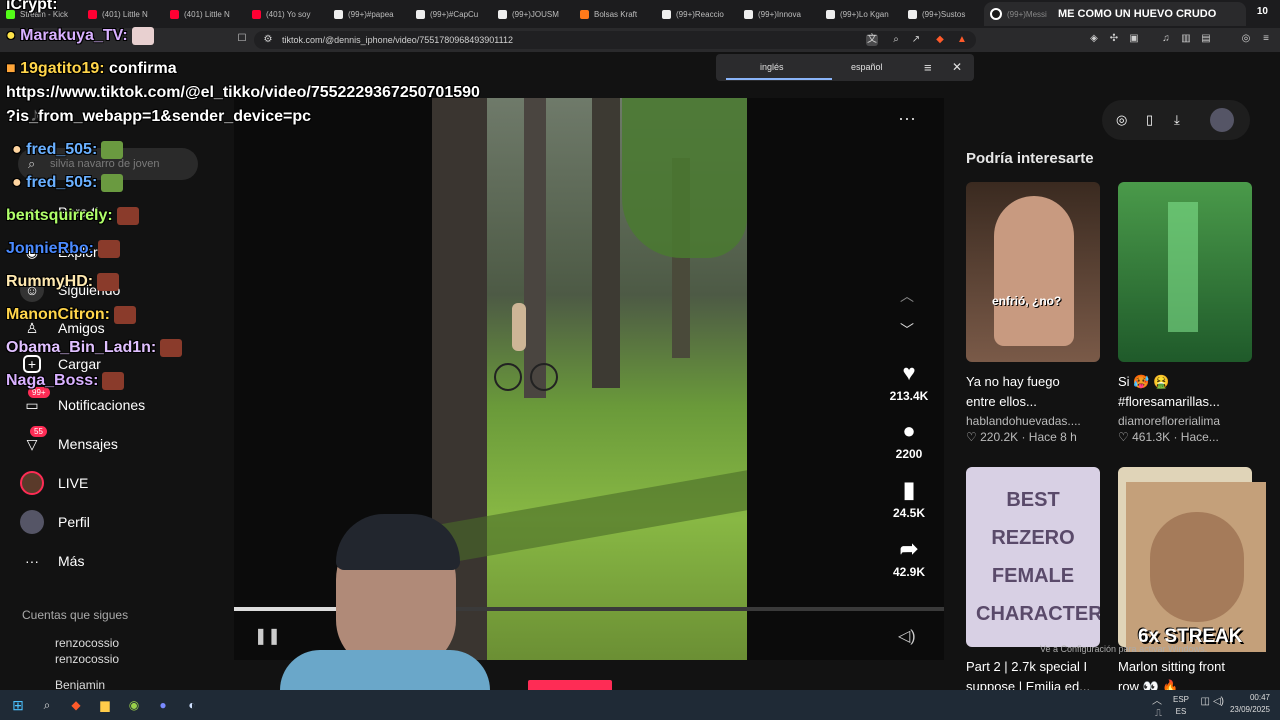 The width and height of the screenshot is (1280, 720). What do you see at coordinates (1206, 39) in the screenshot?
I see `wallet-icon: ▤` at bounding box center [1206, 39].